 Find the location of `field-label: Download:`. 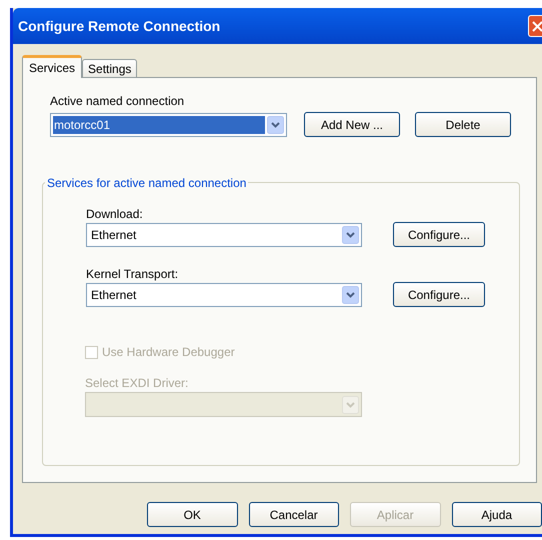

field-label: Download: is located at coordinates (115, 214).